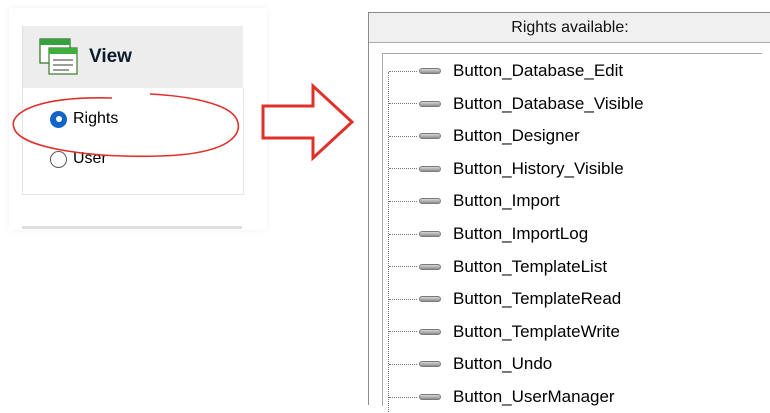  I want to click on list-item: Button_Import, so click(474, 201).